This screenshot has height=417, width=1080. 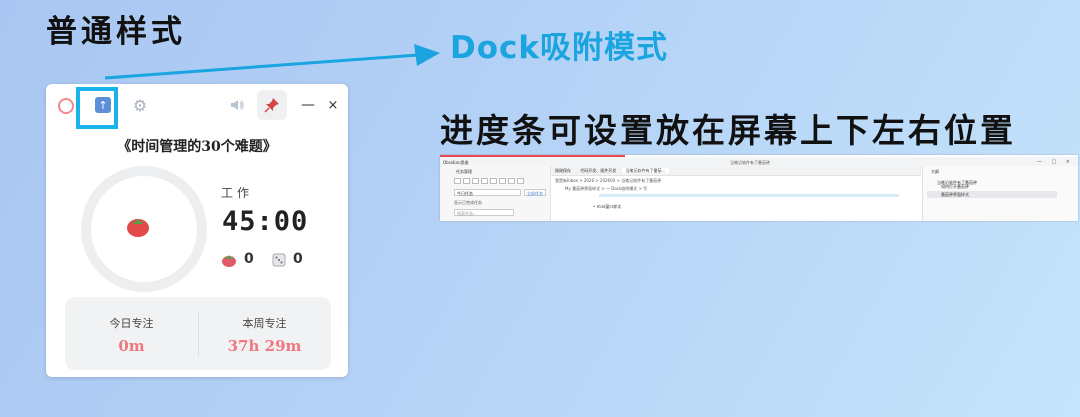 I want to click on bullet-item: • mini窗口样式, so click(x=607, y=206).